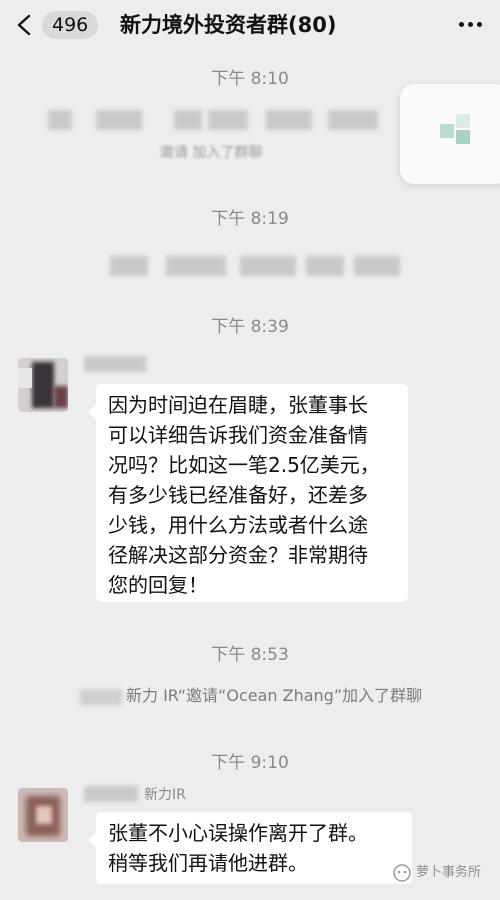  I want to click on system-invite-message: 新力 IR“邀请“Ocean Zhang”加入了群聊, so click(280, 696).